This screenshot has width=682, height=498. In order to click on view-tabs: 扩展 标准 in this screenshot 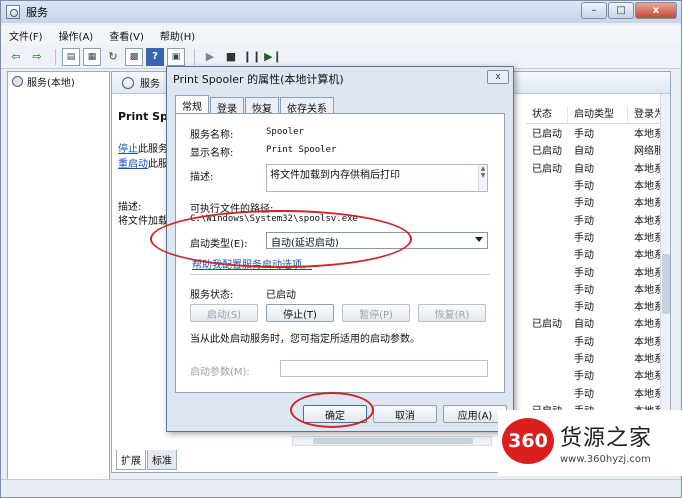, I will do `click(147, 460)`.